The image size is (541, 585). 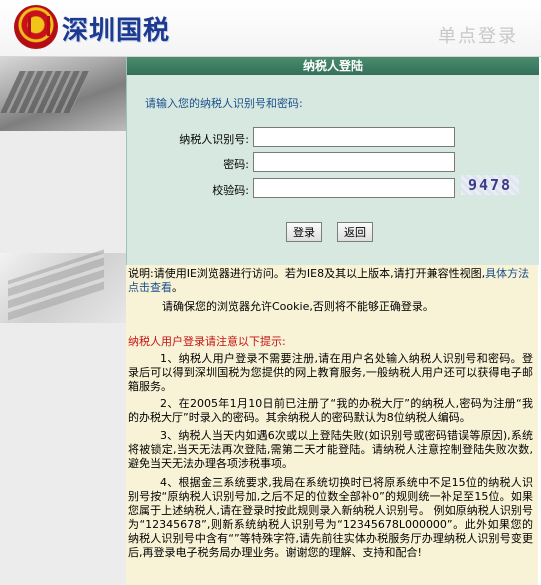 What do you see at coordinates (224, 103) in the screenshot?
I see `login-prompt: 请输入您的纳税人识别号和密码:` at bounding box center [224, 103].